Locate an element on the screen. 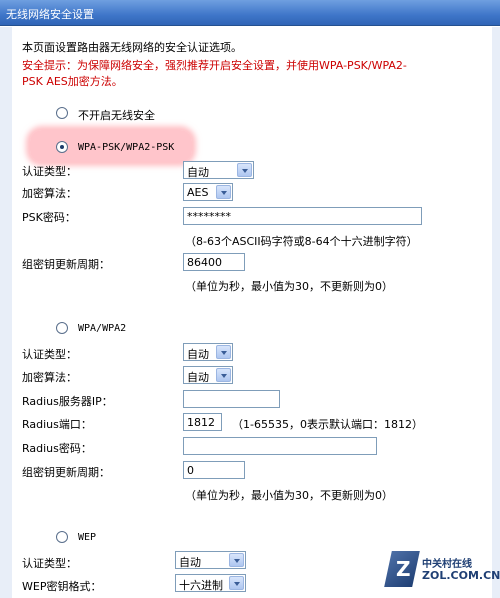 The width and height of the screenshot is (500, 598). wpa-encryption-label: 加密算法： is located at coordinates (49, 377).